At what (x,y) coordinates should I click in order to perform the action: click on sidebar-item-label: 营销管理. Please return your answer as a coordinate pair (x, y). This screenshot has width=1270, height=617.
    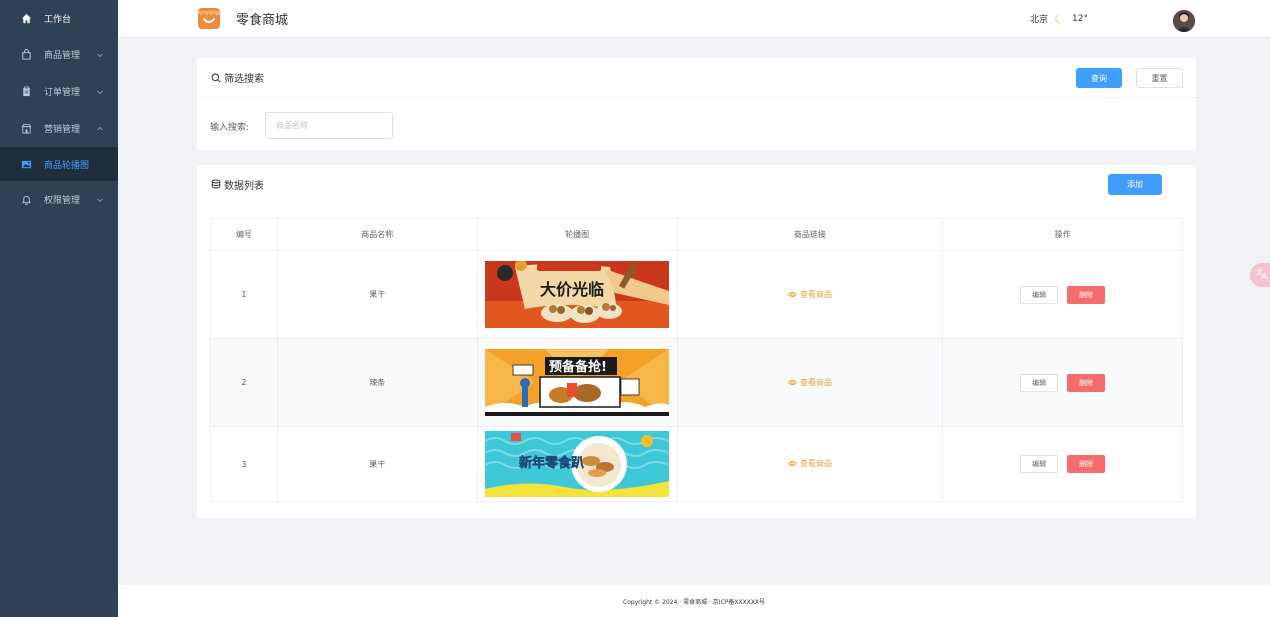
    Looking at the image, I should click on (62, 130).